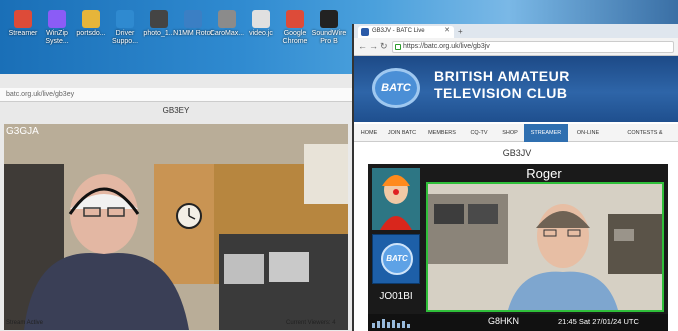 This screenshot has width=678, height=331. Describe the element at coordinates (369, 133) in the screenshot. I see `menu-item-home: HOME` at that location.